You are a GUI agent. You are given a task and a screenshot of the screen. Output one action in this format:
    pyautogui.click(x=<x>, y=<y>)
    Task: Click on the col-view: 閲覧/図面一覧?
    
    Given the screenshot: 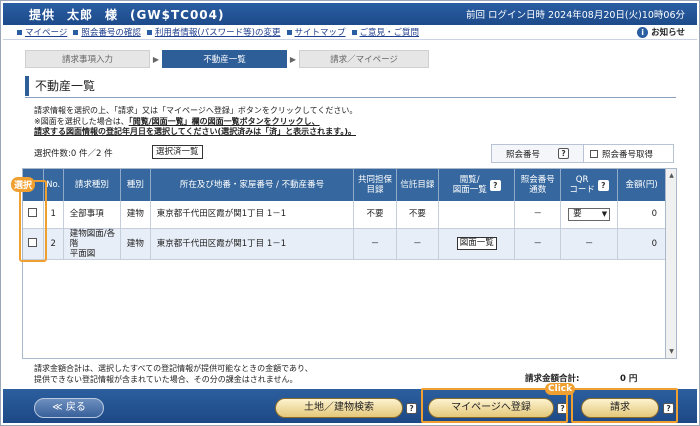 What is the action you would take?
    pyautogui.click(x=477, y=185)
    